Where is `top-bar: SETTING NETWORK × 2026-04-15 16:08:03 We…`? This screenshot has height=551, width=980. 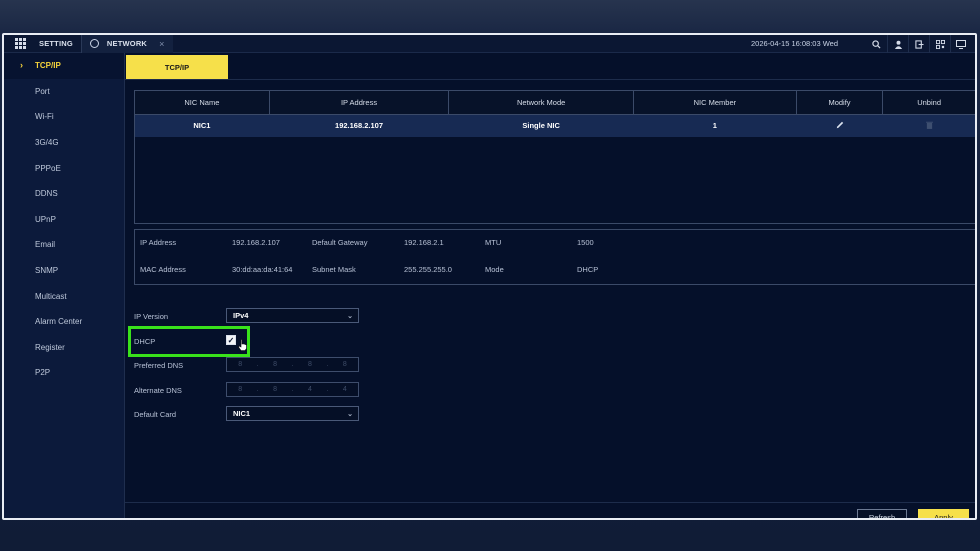
top-bar: SETTING NETWORK × 2026-04-15 16:08:03 We… is located at coordinates (489, 44).